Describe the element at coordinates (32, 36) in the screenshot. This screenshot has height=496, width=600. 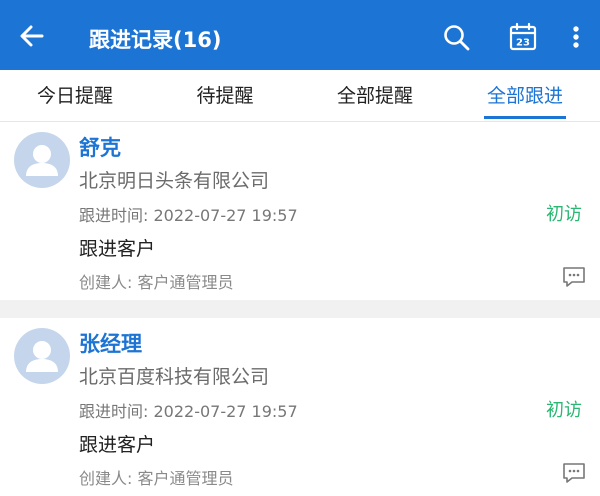
I see `back-arrow-icon` at that location.